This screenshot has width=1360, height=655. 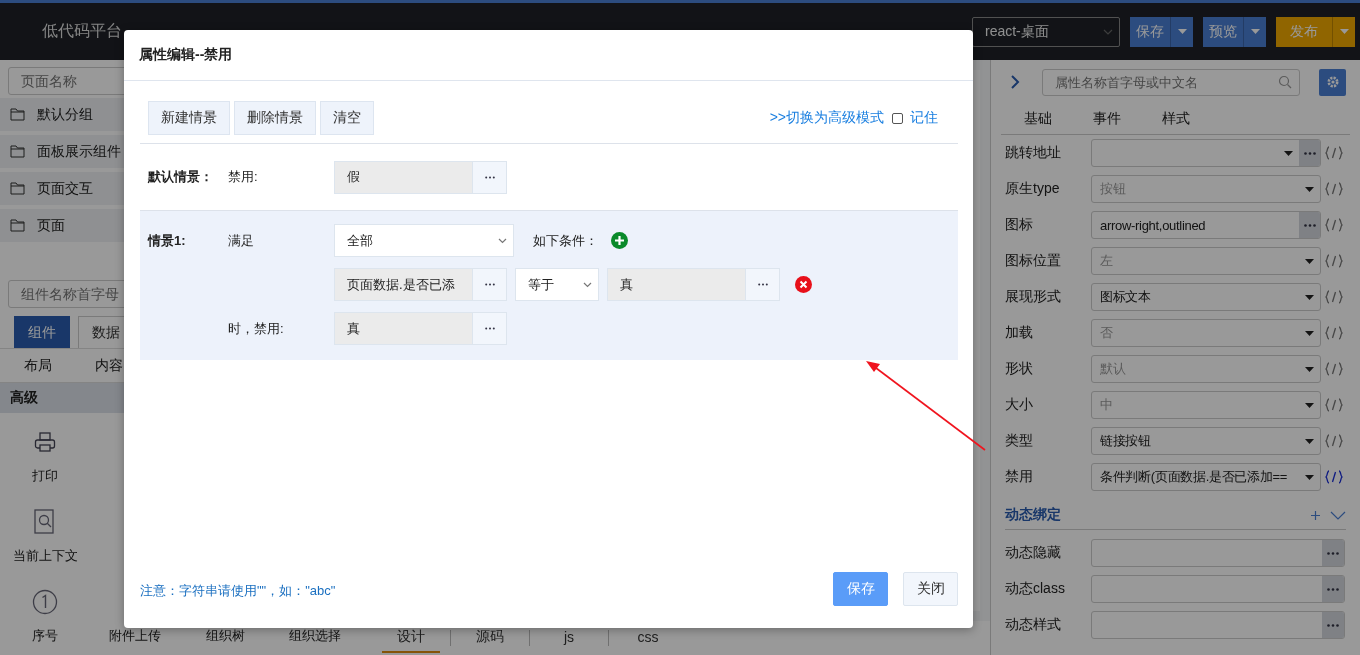 What do you see at coordinates (180, 177) in the screenshot?
I see `scenario-label: 默认情景：` at bounding box center [180, 177].